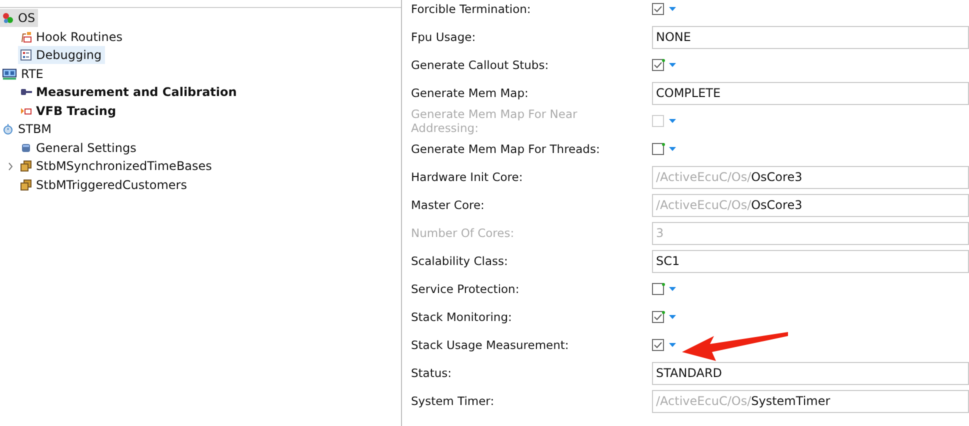 Image resolution: width=969 pixels, height=426 pixels. I want to click on tree-item: RTE, so click(23, 73).